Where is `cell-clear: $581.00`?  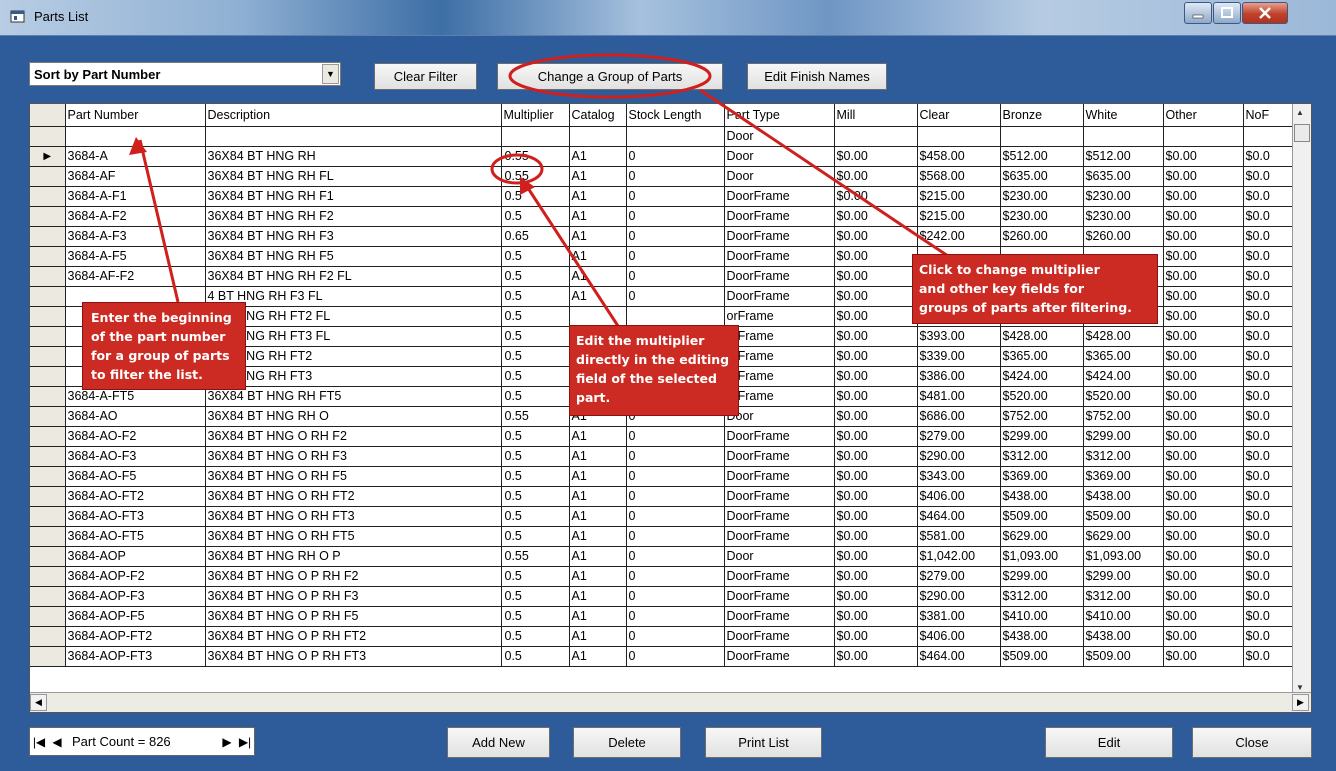
cell-clear: $581.00 is located at coordinates (959, 536).